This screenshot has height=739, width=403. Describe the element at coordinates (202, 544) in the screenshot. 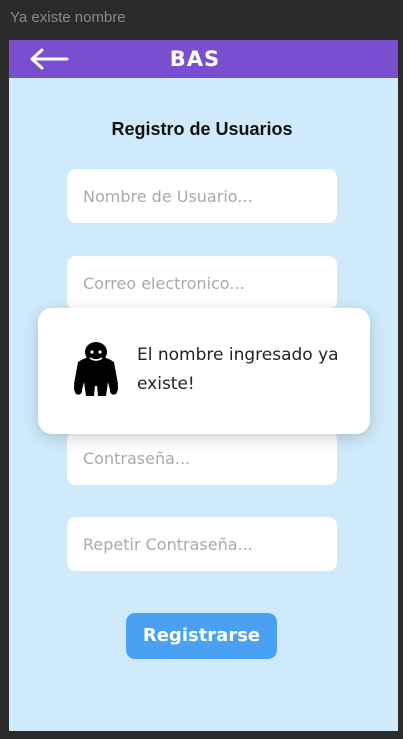

I see `repeat-password-input` at that location.